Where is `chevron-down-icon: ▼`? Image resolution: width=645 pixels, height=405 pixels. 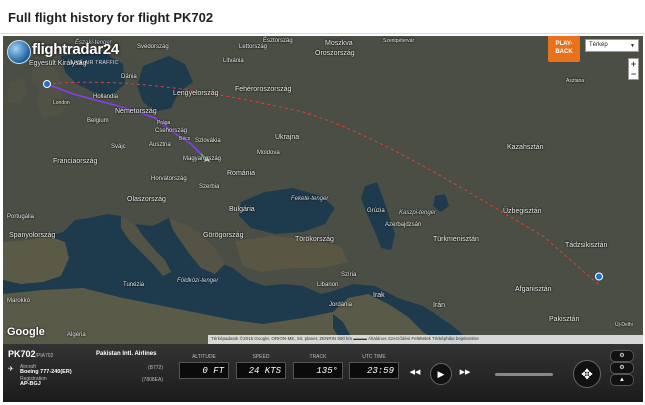
chevron-down-icon: ▼ is located at coordinates (632, 46).